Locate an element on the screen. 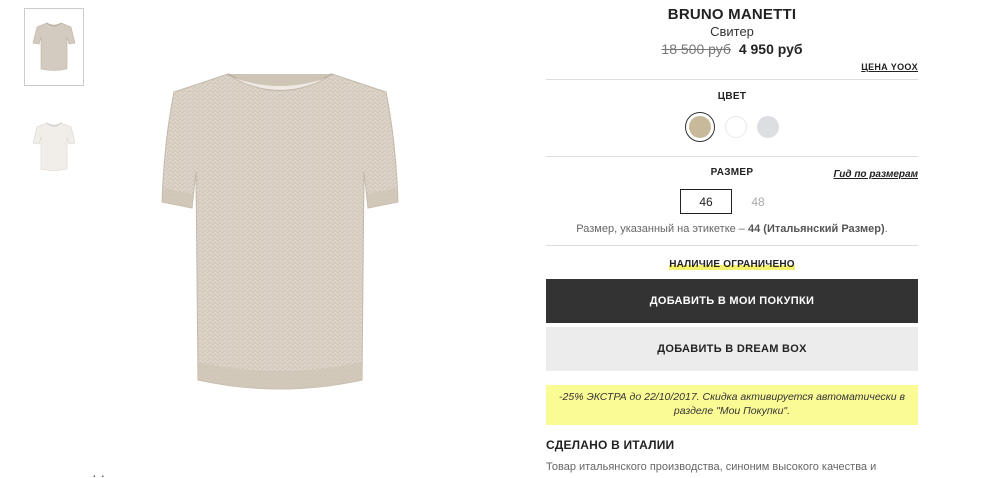 The image size is (1000, 478). partial-text-fragment: · · is located at coordinates (98, 472).